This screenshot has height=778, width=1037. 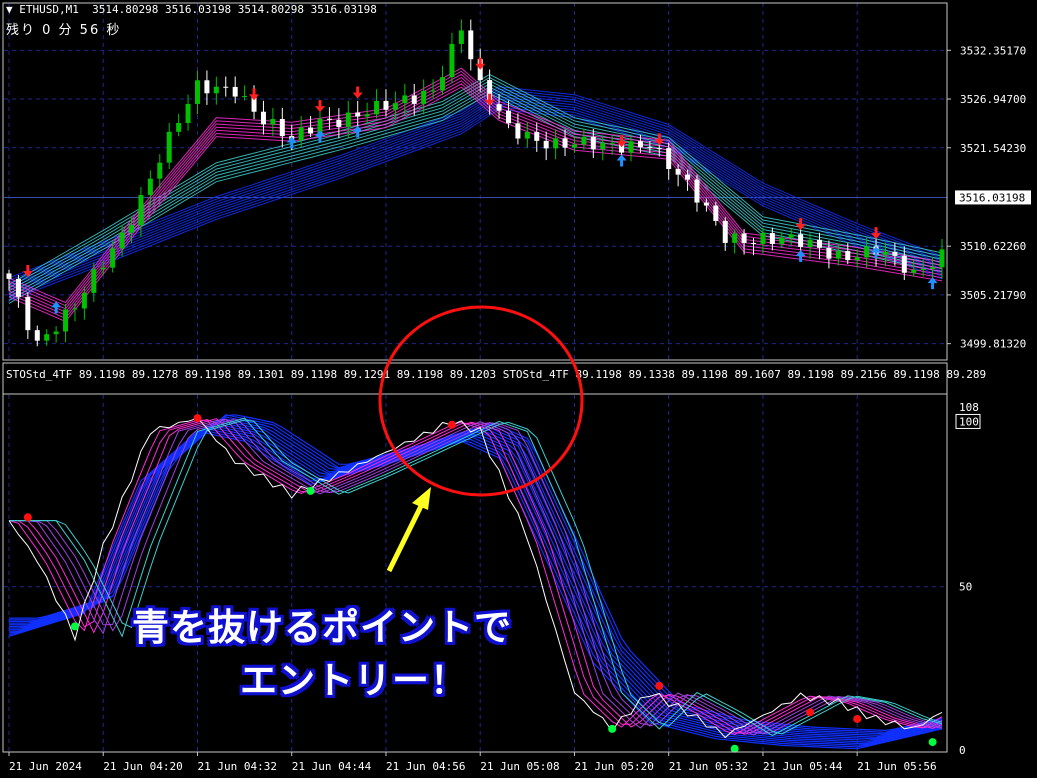 I want to click on dropdown-triangle-icon: ▼, so click(x=12, y=9).